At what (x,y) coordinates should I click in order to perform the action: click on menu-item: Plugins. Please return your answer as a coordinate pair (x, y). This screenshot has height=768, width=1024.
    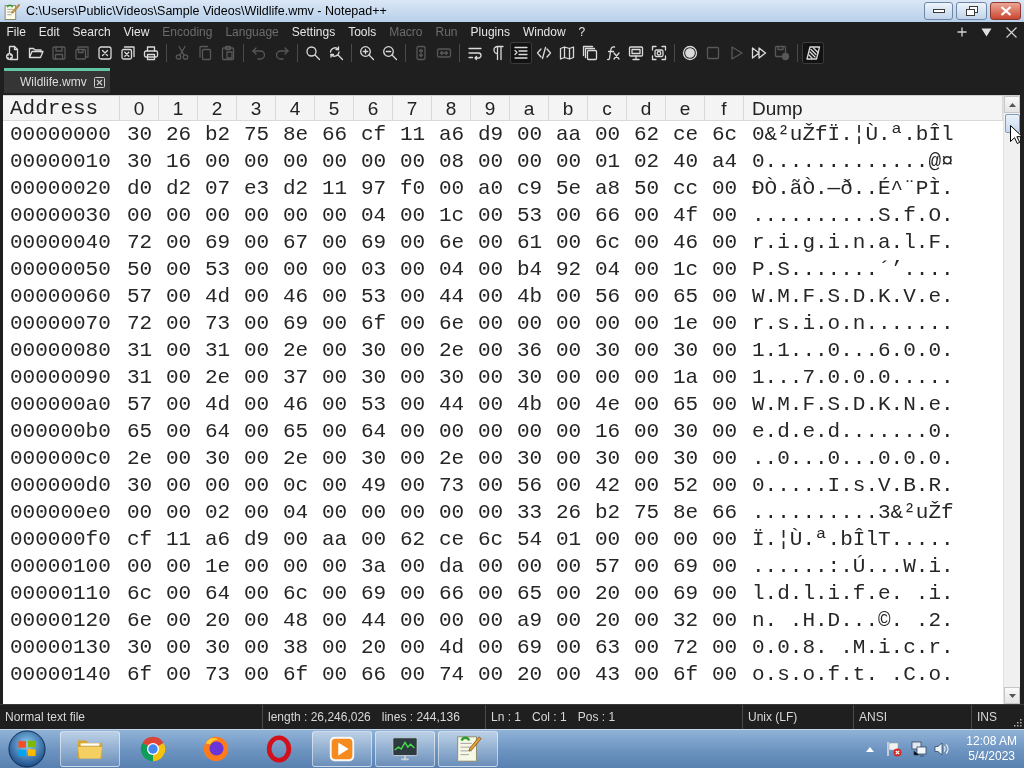
    Looking at the image, I should click on (490, 32).